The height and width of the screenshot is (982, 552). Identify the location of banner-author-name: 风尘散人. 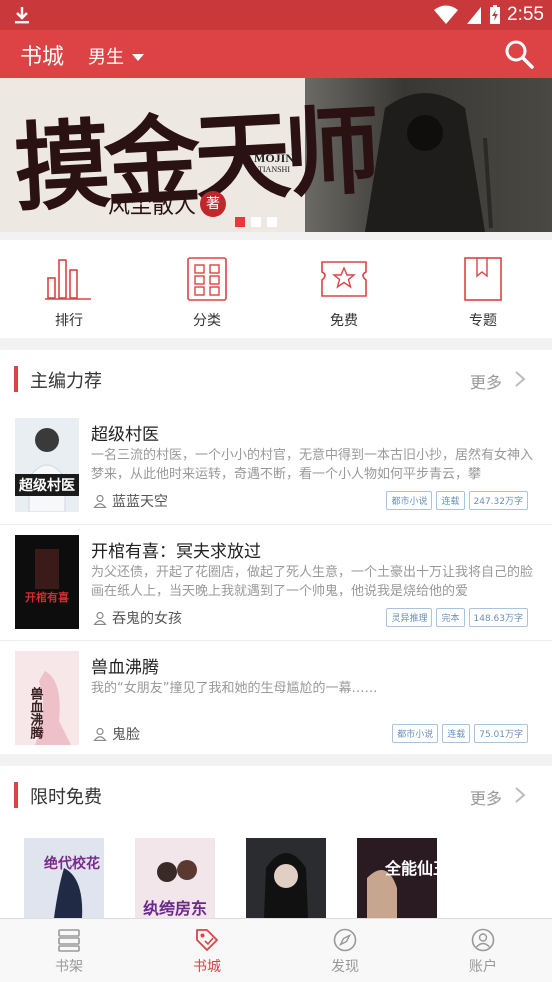
(152, 206).